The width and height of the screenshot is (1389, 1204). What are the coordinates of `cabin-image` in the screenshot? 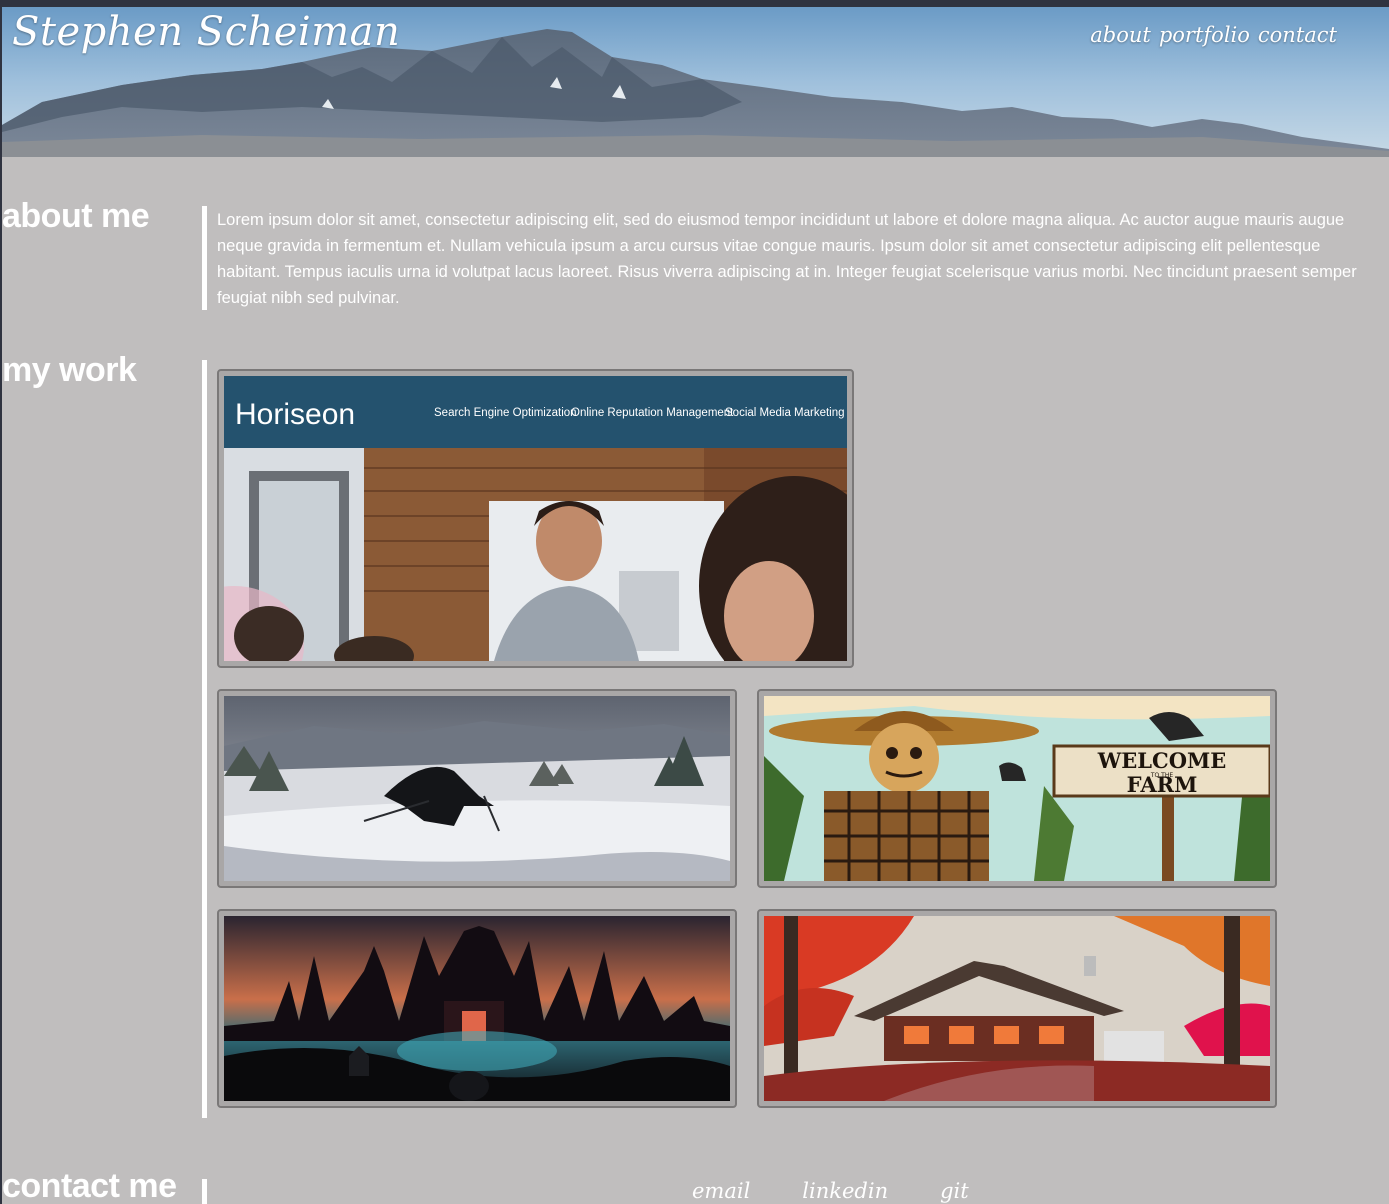 It's located at (1017, 1008).